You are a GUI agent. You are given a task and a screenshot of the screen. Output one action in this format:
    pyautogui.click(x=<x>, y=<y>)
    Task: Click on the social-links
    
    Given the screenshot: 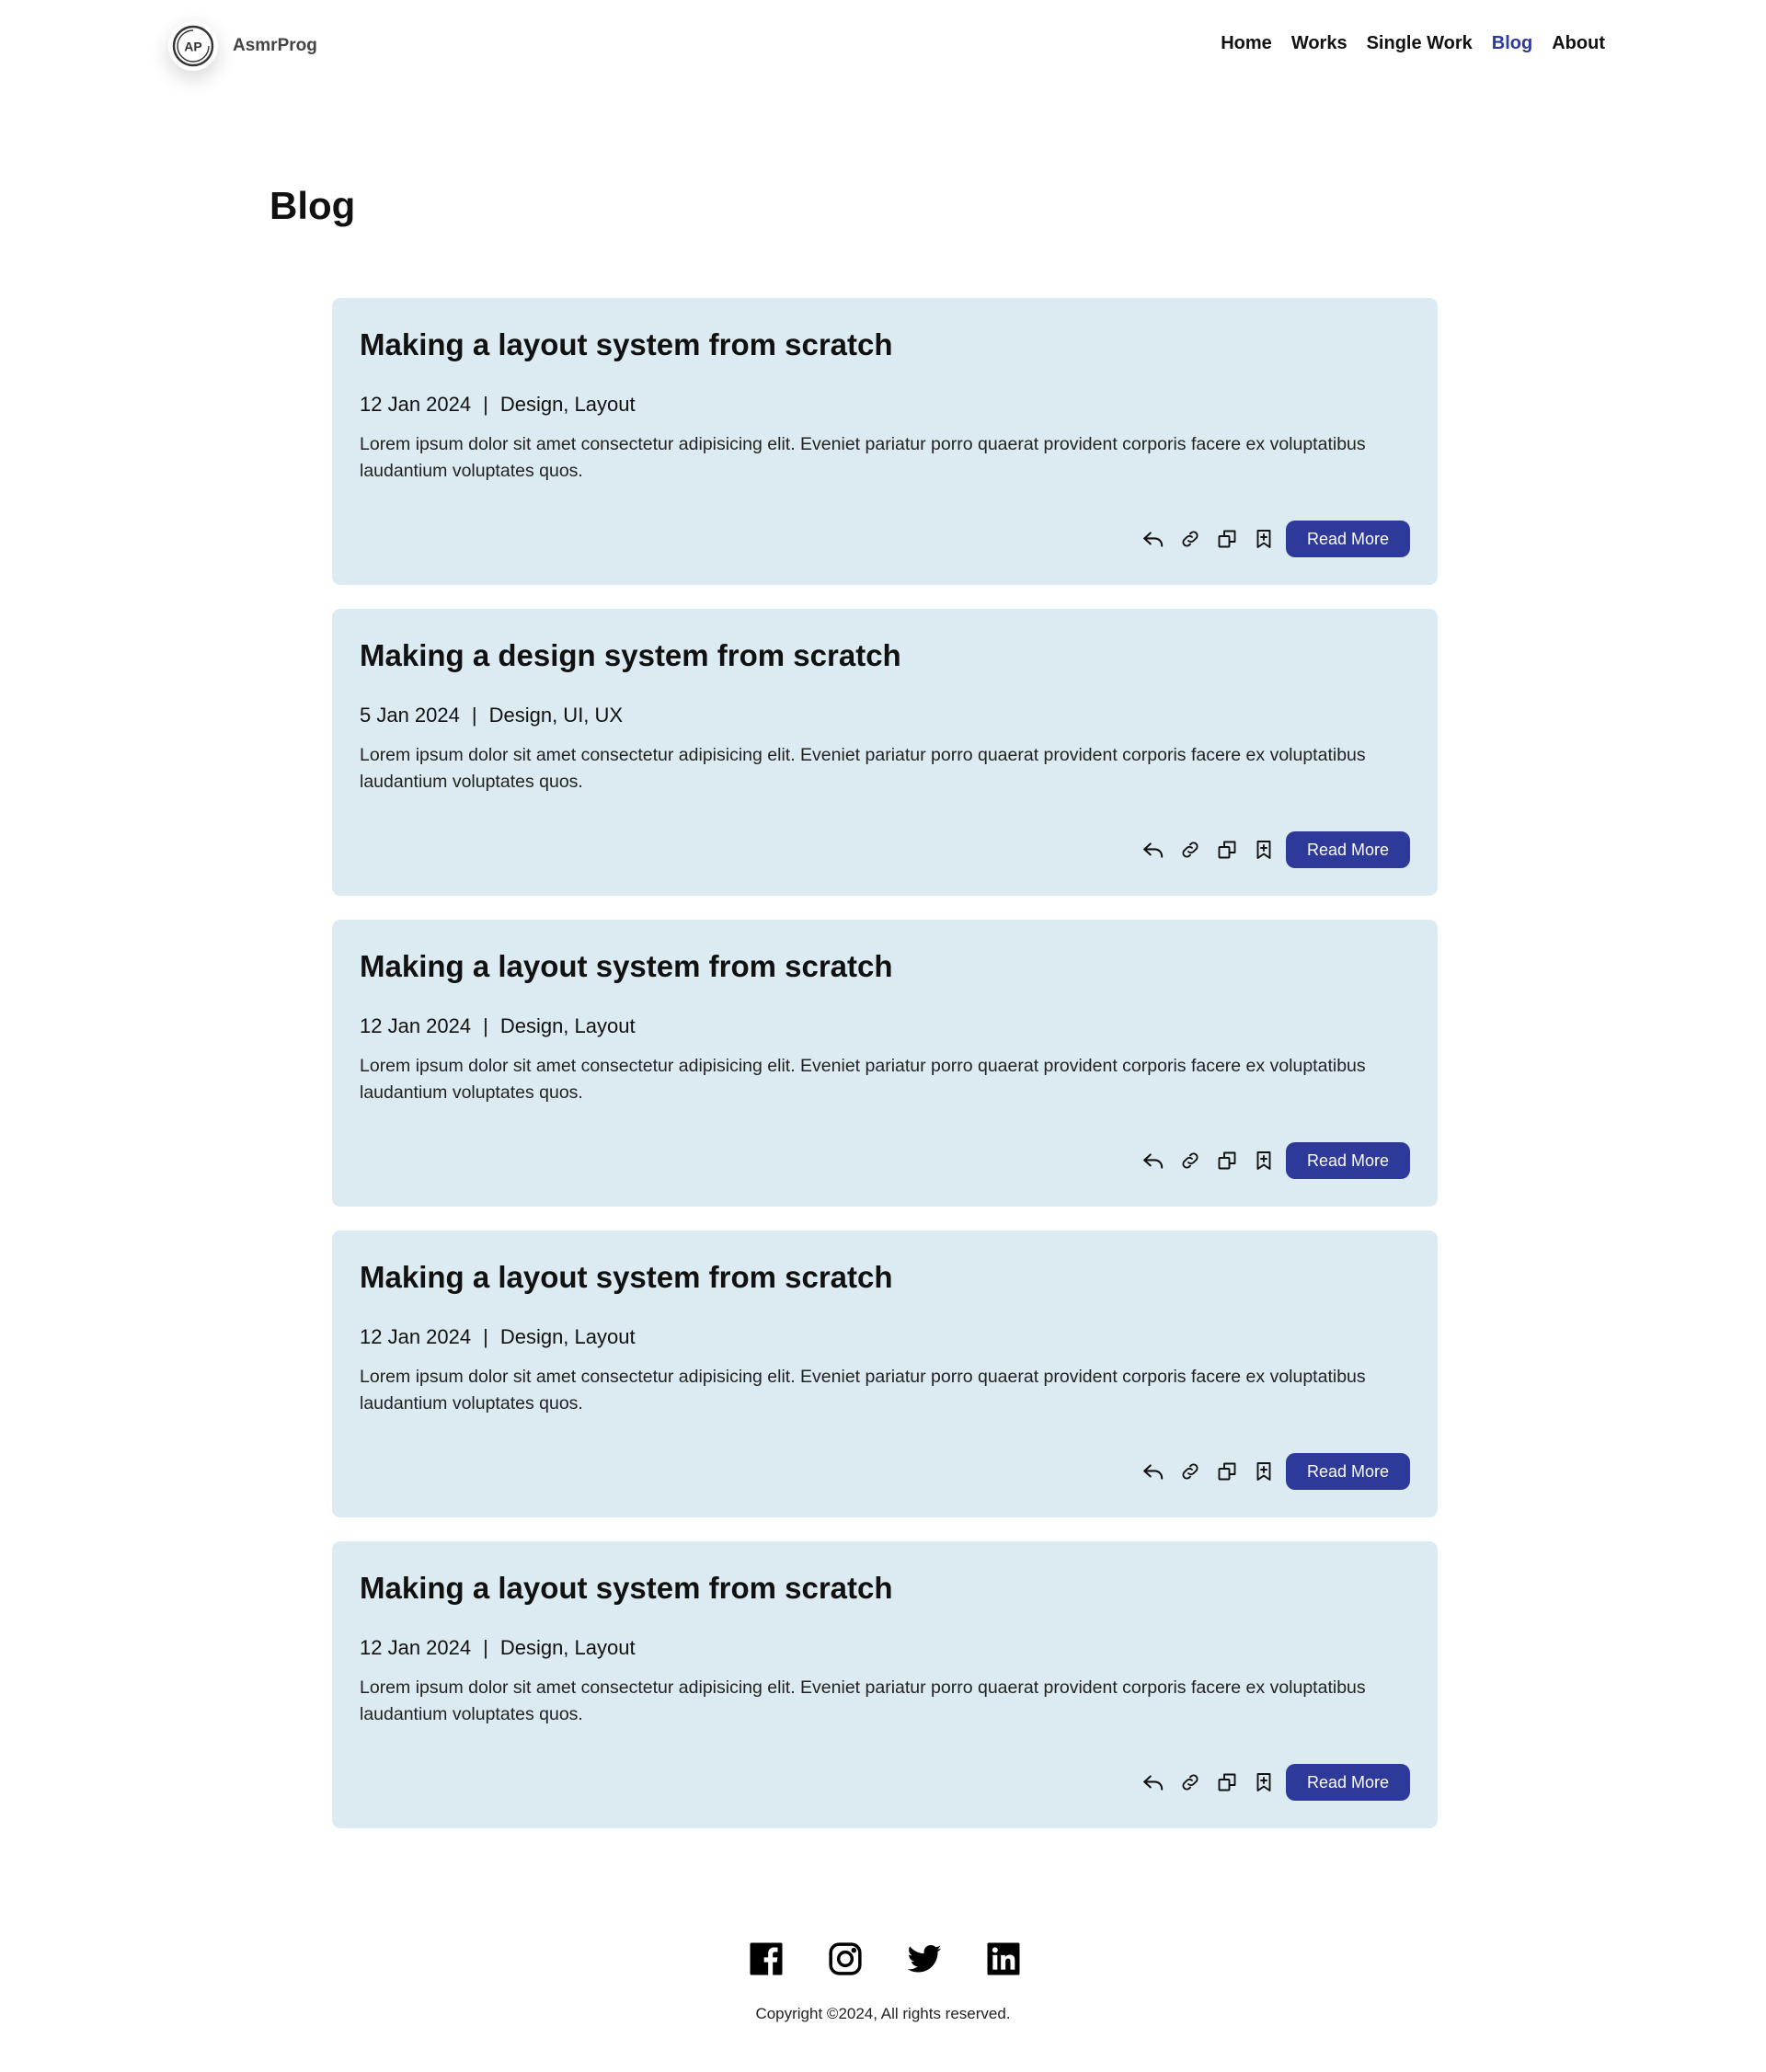 What is the action you would take?
    pyautogui.click(x=884, y=1958)
    